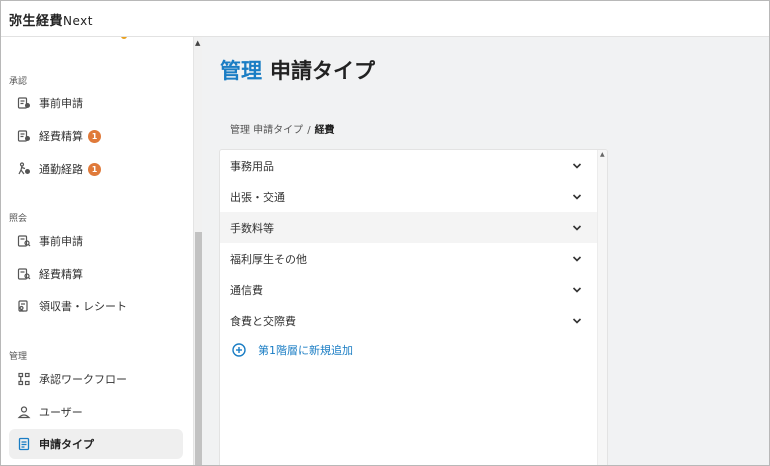 The height and width of the screenshot is (466, 770). I want to click on application-type-icon, so click(24, 444).